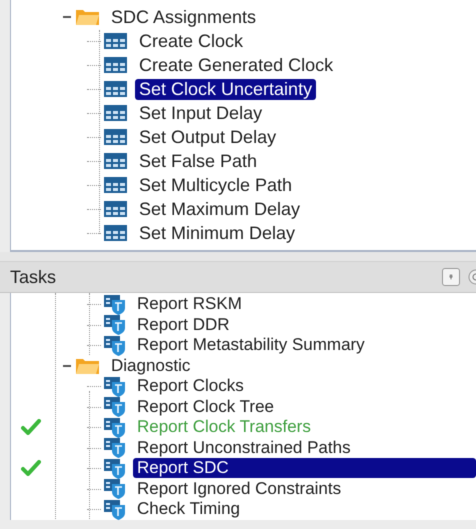 The image size is (476, 529). I want to click on tree-item: Set Multicycle Path, so click(215, 185).